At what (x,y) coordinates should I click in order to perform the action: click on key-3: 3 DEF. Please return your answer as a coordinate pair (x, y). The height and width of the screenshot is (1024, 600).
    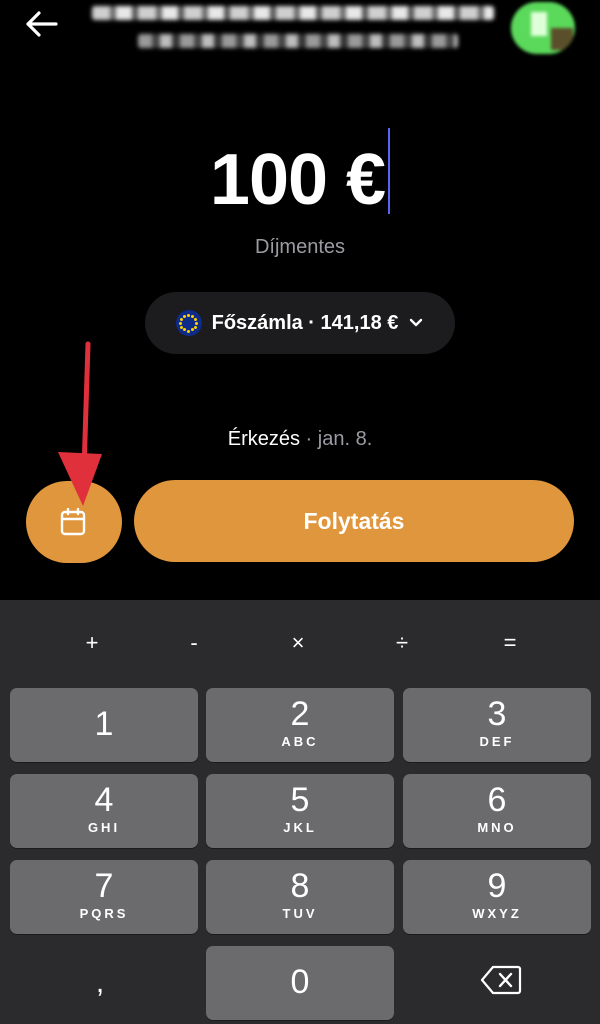
    Looking at the image, I should click on (497, 725).